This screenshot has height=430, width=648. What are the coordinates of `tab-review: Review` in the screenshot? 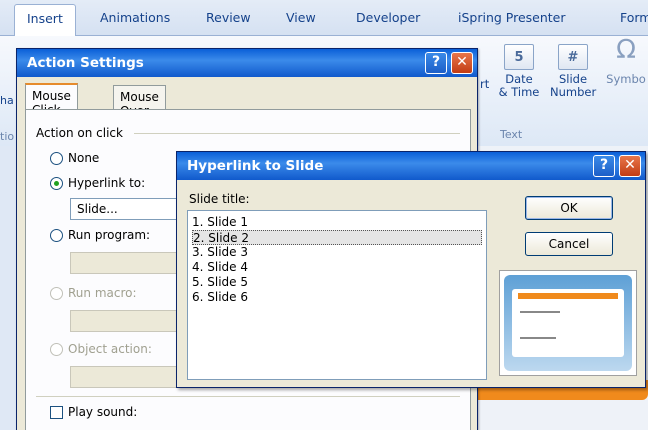 It's located at (228, 17).